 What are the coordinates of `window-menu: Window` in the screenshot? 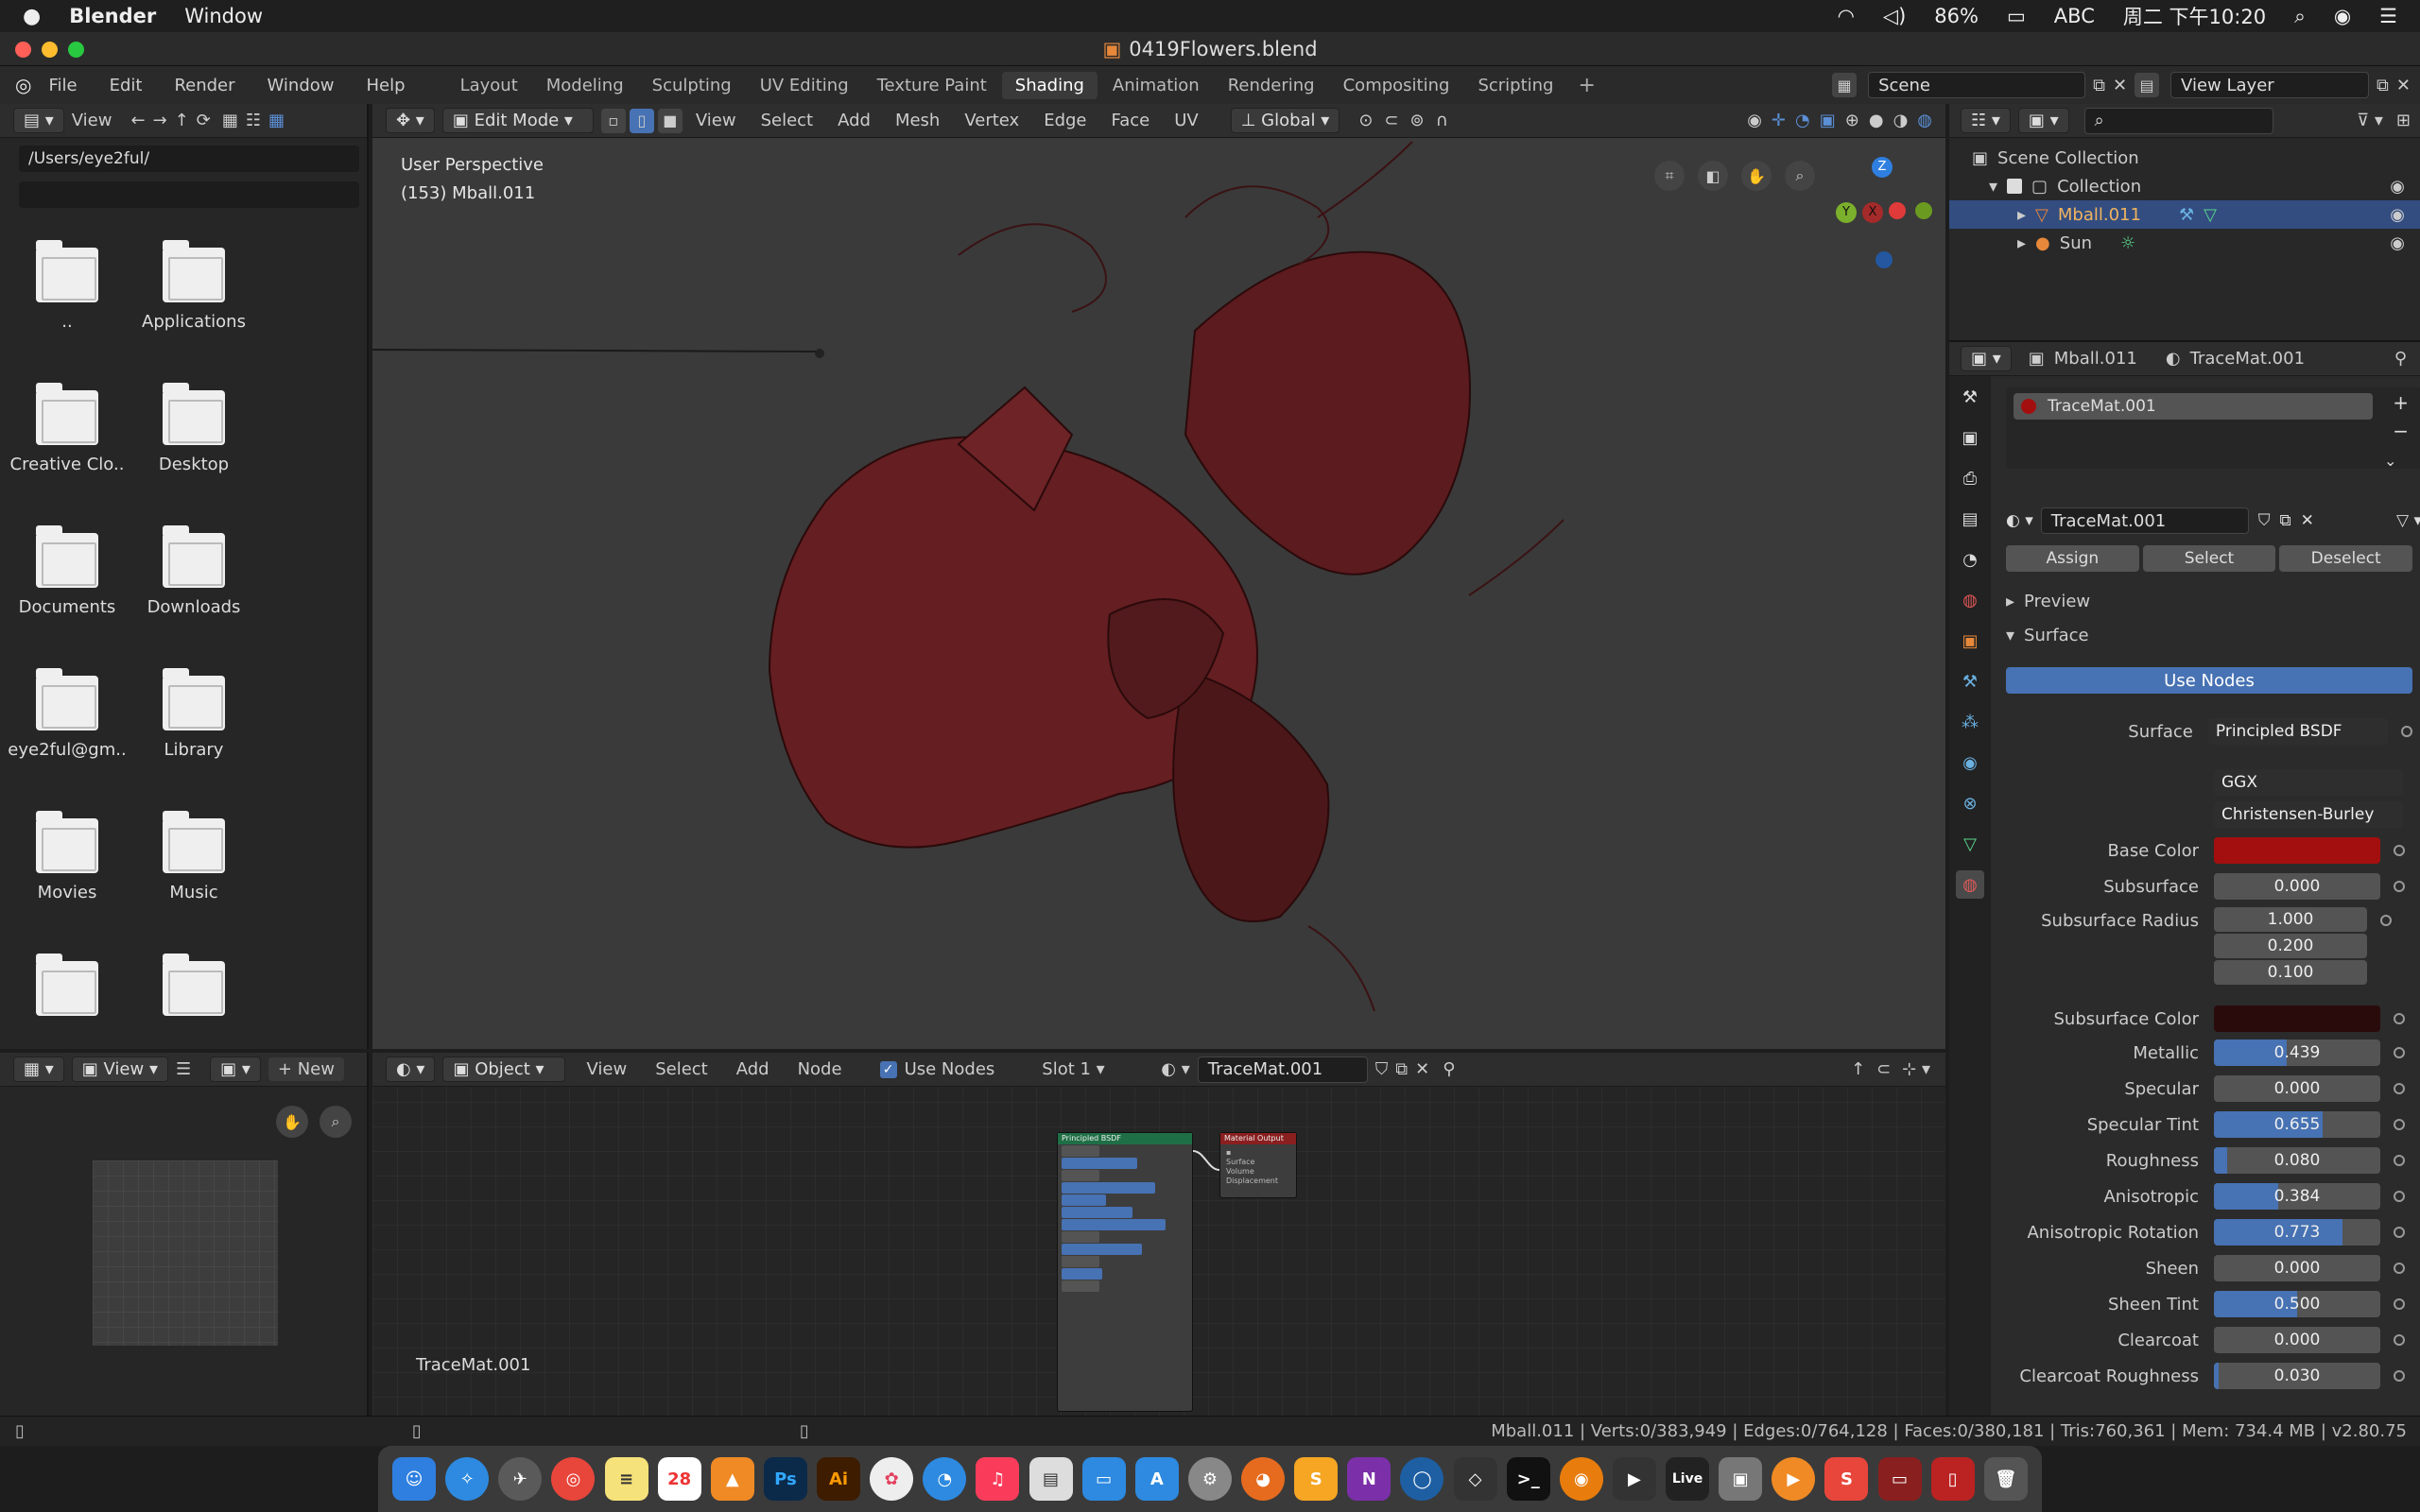 It's located at (223, 16).